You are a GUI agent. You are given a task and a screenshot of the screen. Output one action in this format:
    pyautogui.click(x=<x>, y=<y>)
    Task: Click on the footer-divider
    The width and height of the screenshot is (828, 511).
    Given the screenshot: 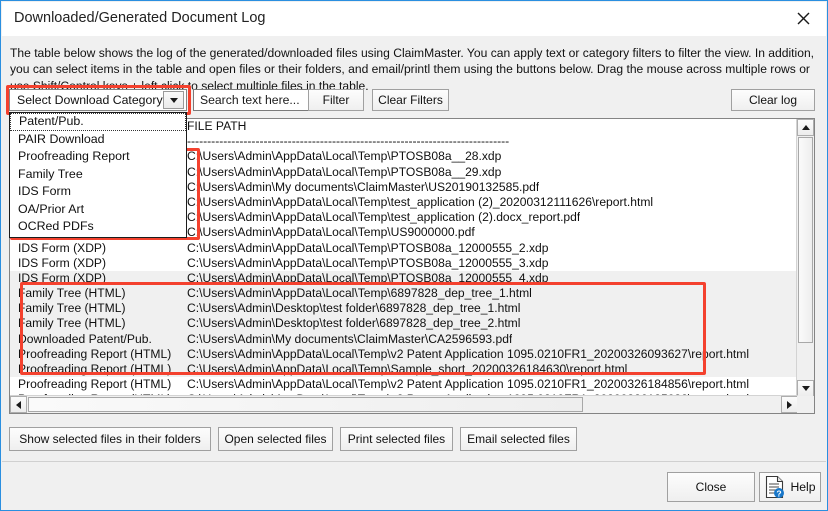 What is the action you would take?
    pyautogui.click(x=414, y=461)
    